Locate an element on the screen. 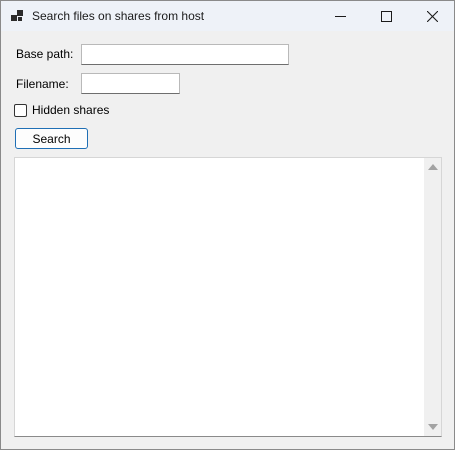 The image size is (455, 450). search-button-label: Search is located at coordinates (51, 138).